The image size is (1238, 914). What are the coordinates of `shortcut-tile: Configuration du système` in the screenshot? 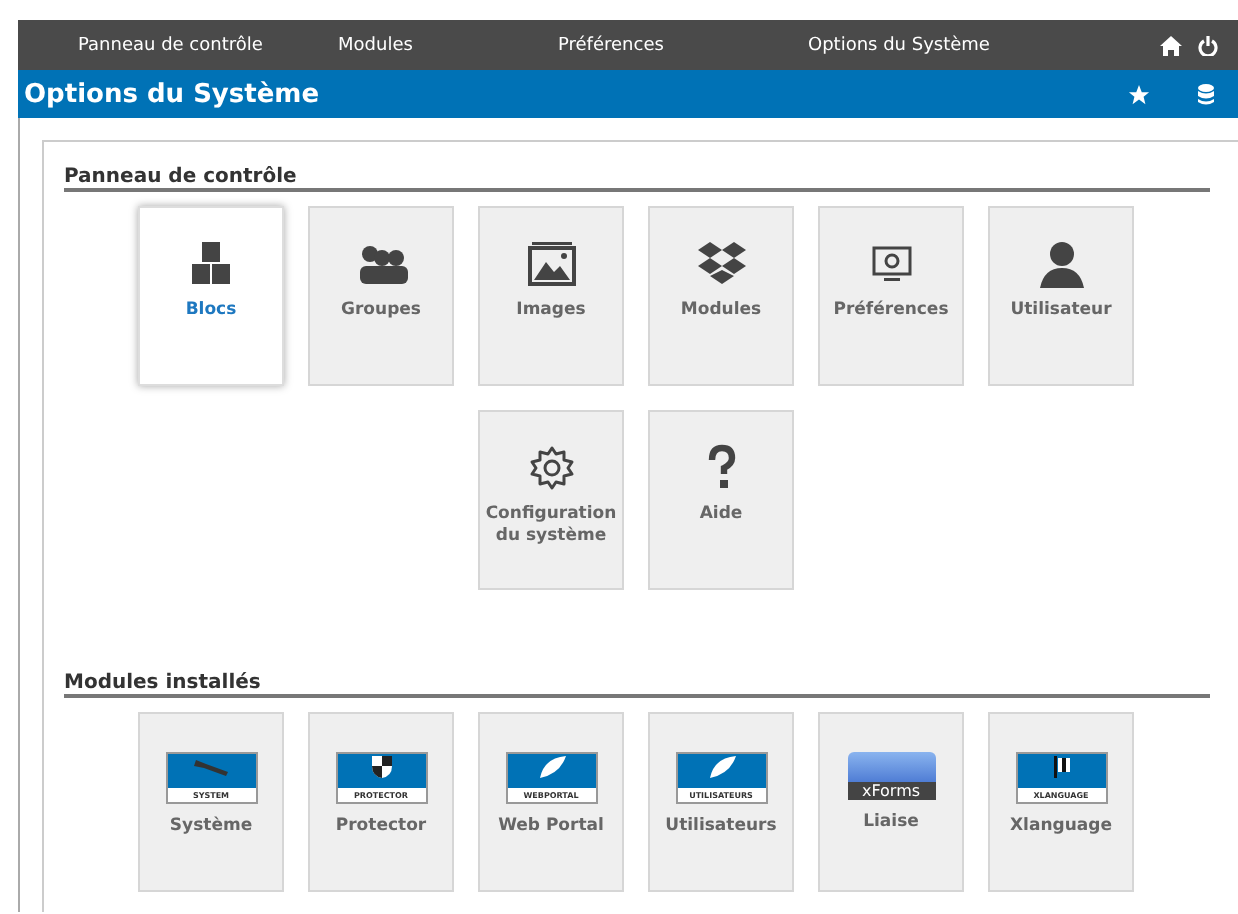 It's located at (551, 500).